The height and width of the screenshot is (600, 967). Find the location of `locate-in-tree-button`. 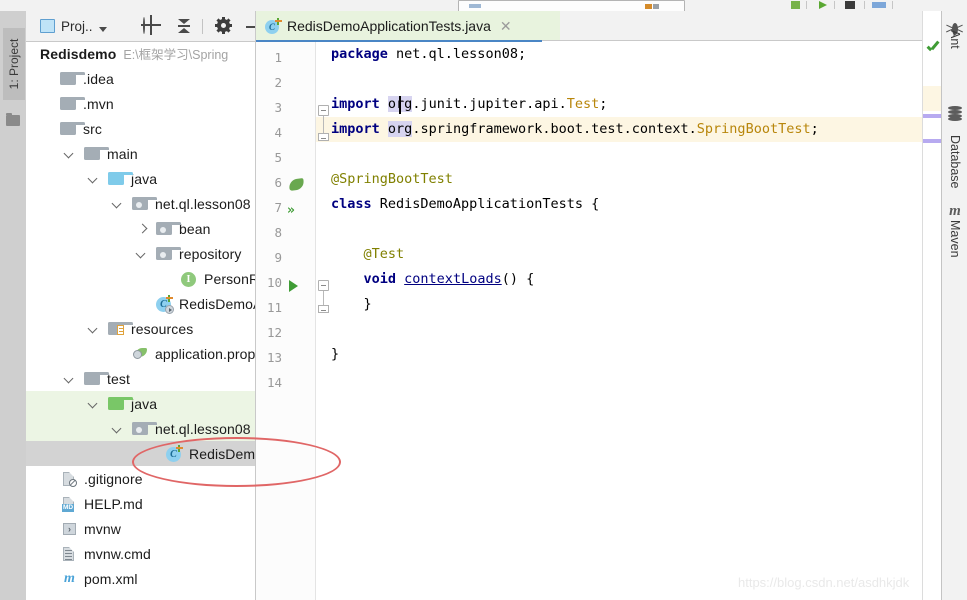

locate-in-tree-button is located at coordinates (151, 26).